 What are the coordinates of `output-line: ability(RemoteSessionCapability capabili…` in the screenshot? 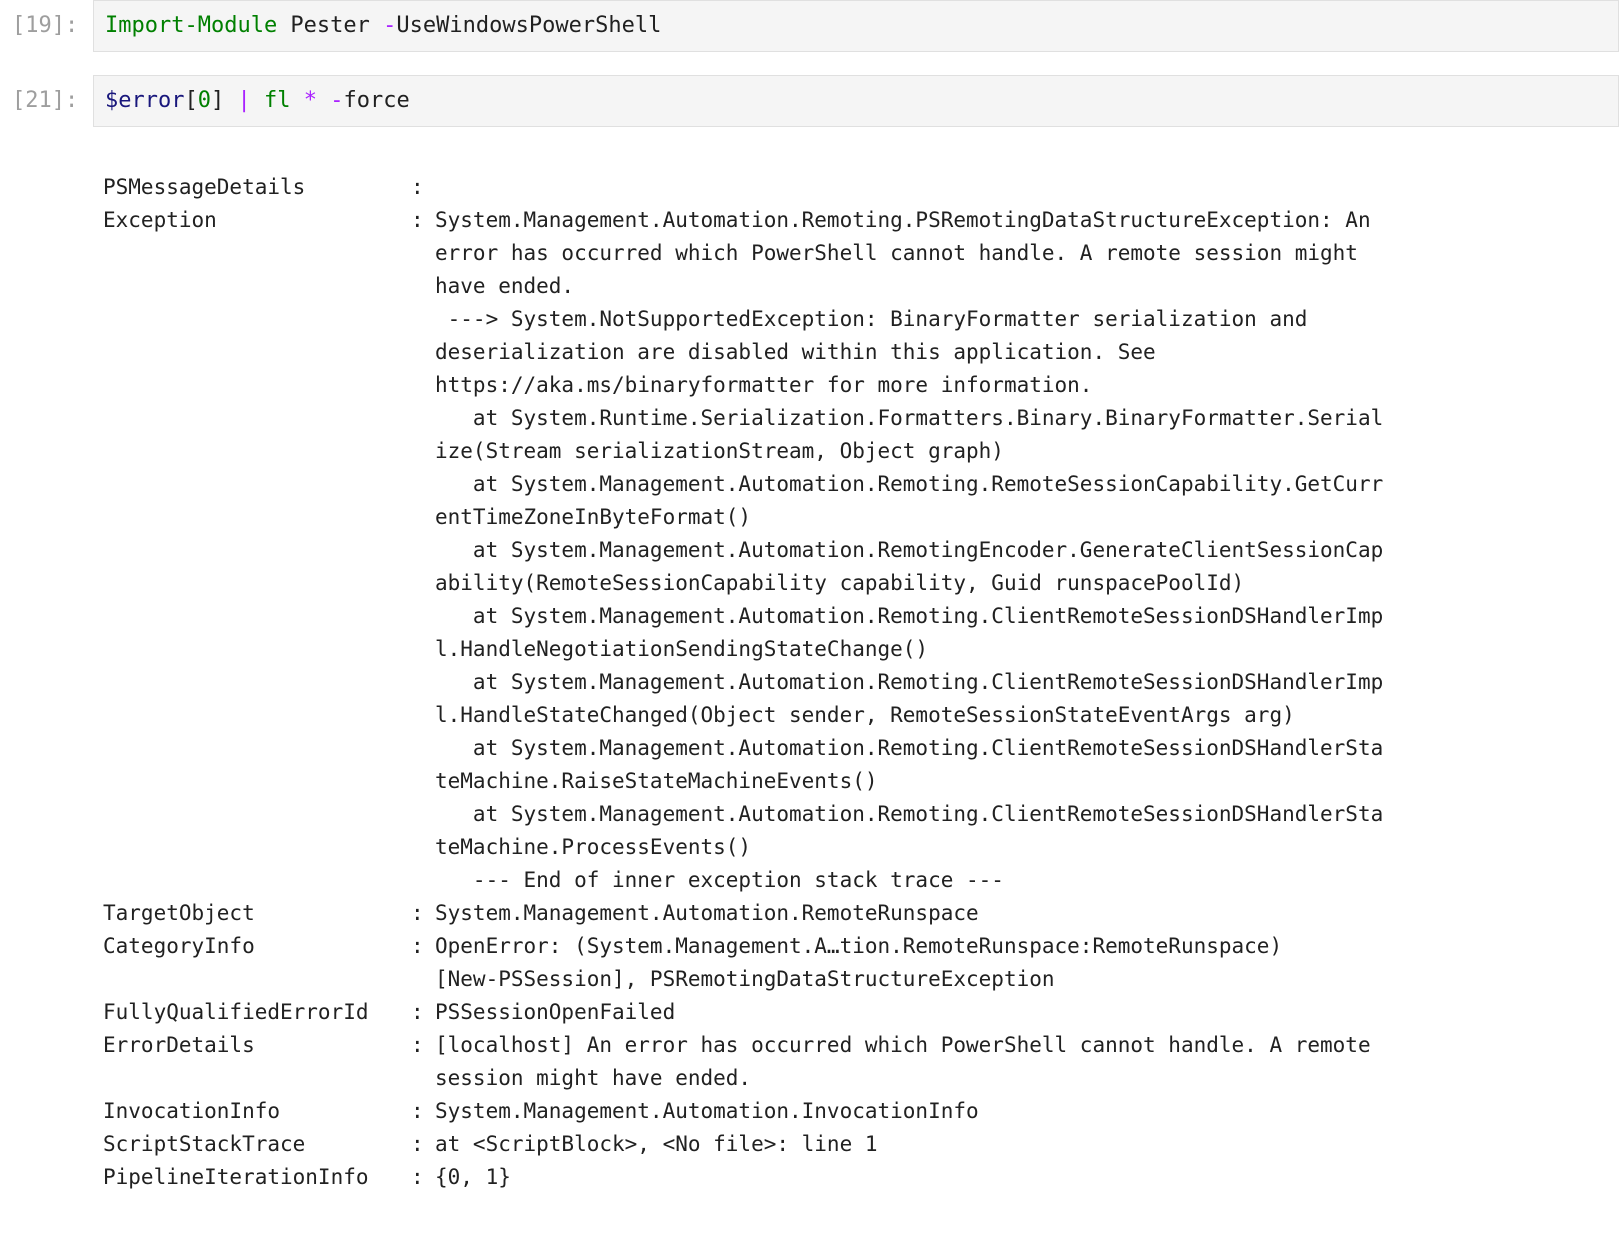 It's located at (743, 583).